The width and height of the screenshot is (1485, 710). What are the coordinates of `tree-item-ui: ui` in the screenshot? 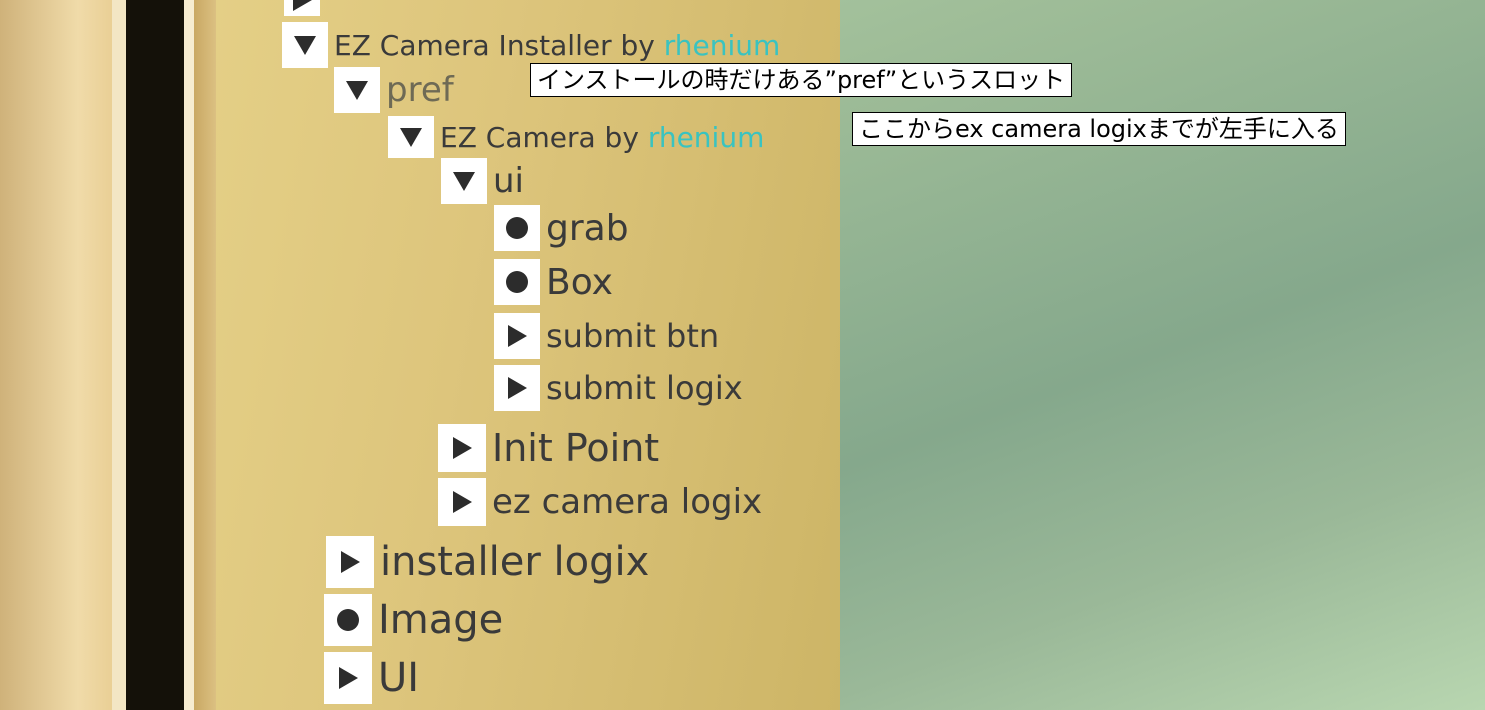 It's located at (482, 181).